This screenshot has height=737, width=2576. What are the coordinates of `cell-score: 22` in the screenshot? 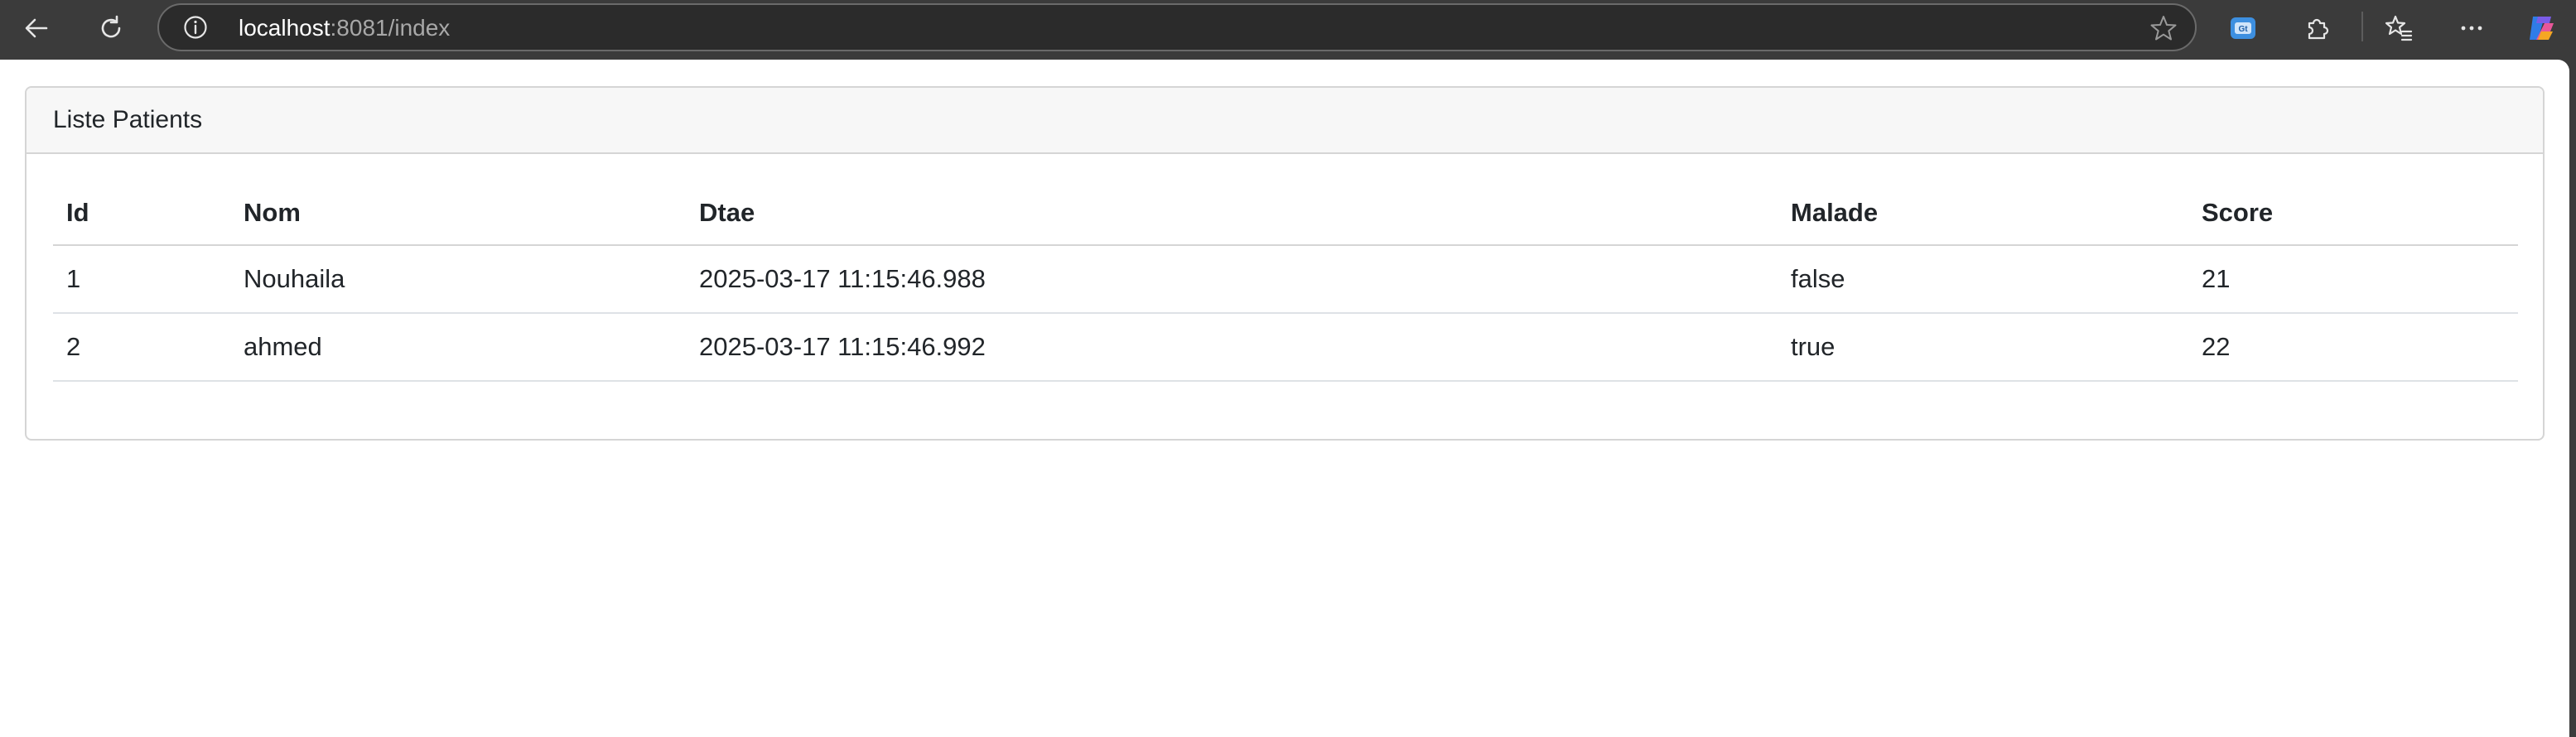 It's located at (2353, 347).